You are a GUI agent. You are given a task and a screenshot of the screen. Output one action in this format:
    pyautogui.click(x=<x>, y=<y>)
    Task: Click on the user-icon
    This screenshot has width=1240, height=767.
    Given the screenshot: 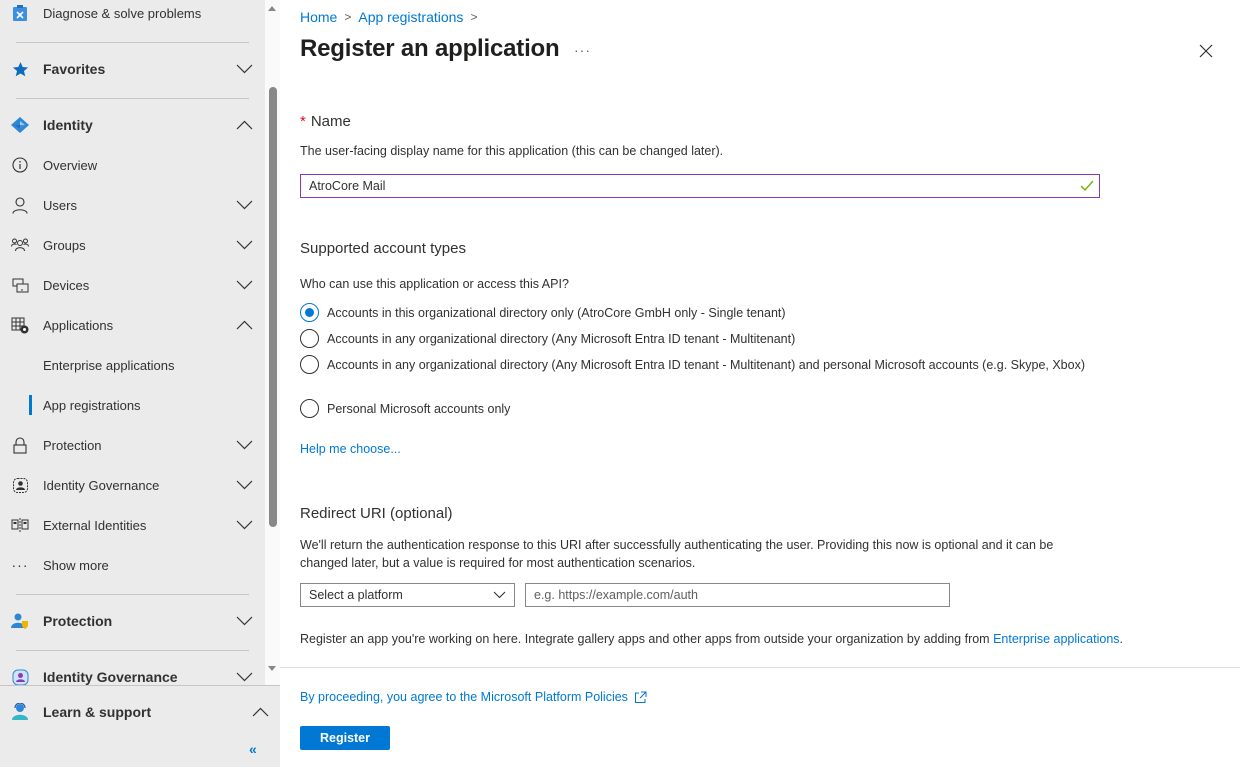 What is the action you would take?
    pyautogui.click(x=20, y=205)
    